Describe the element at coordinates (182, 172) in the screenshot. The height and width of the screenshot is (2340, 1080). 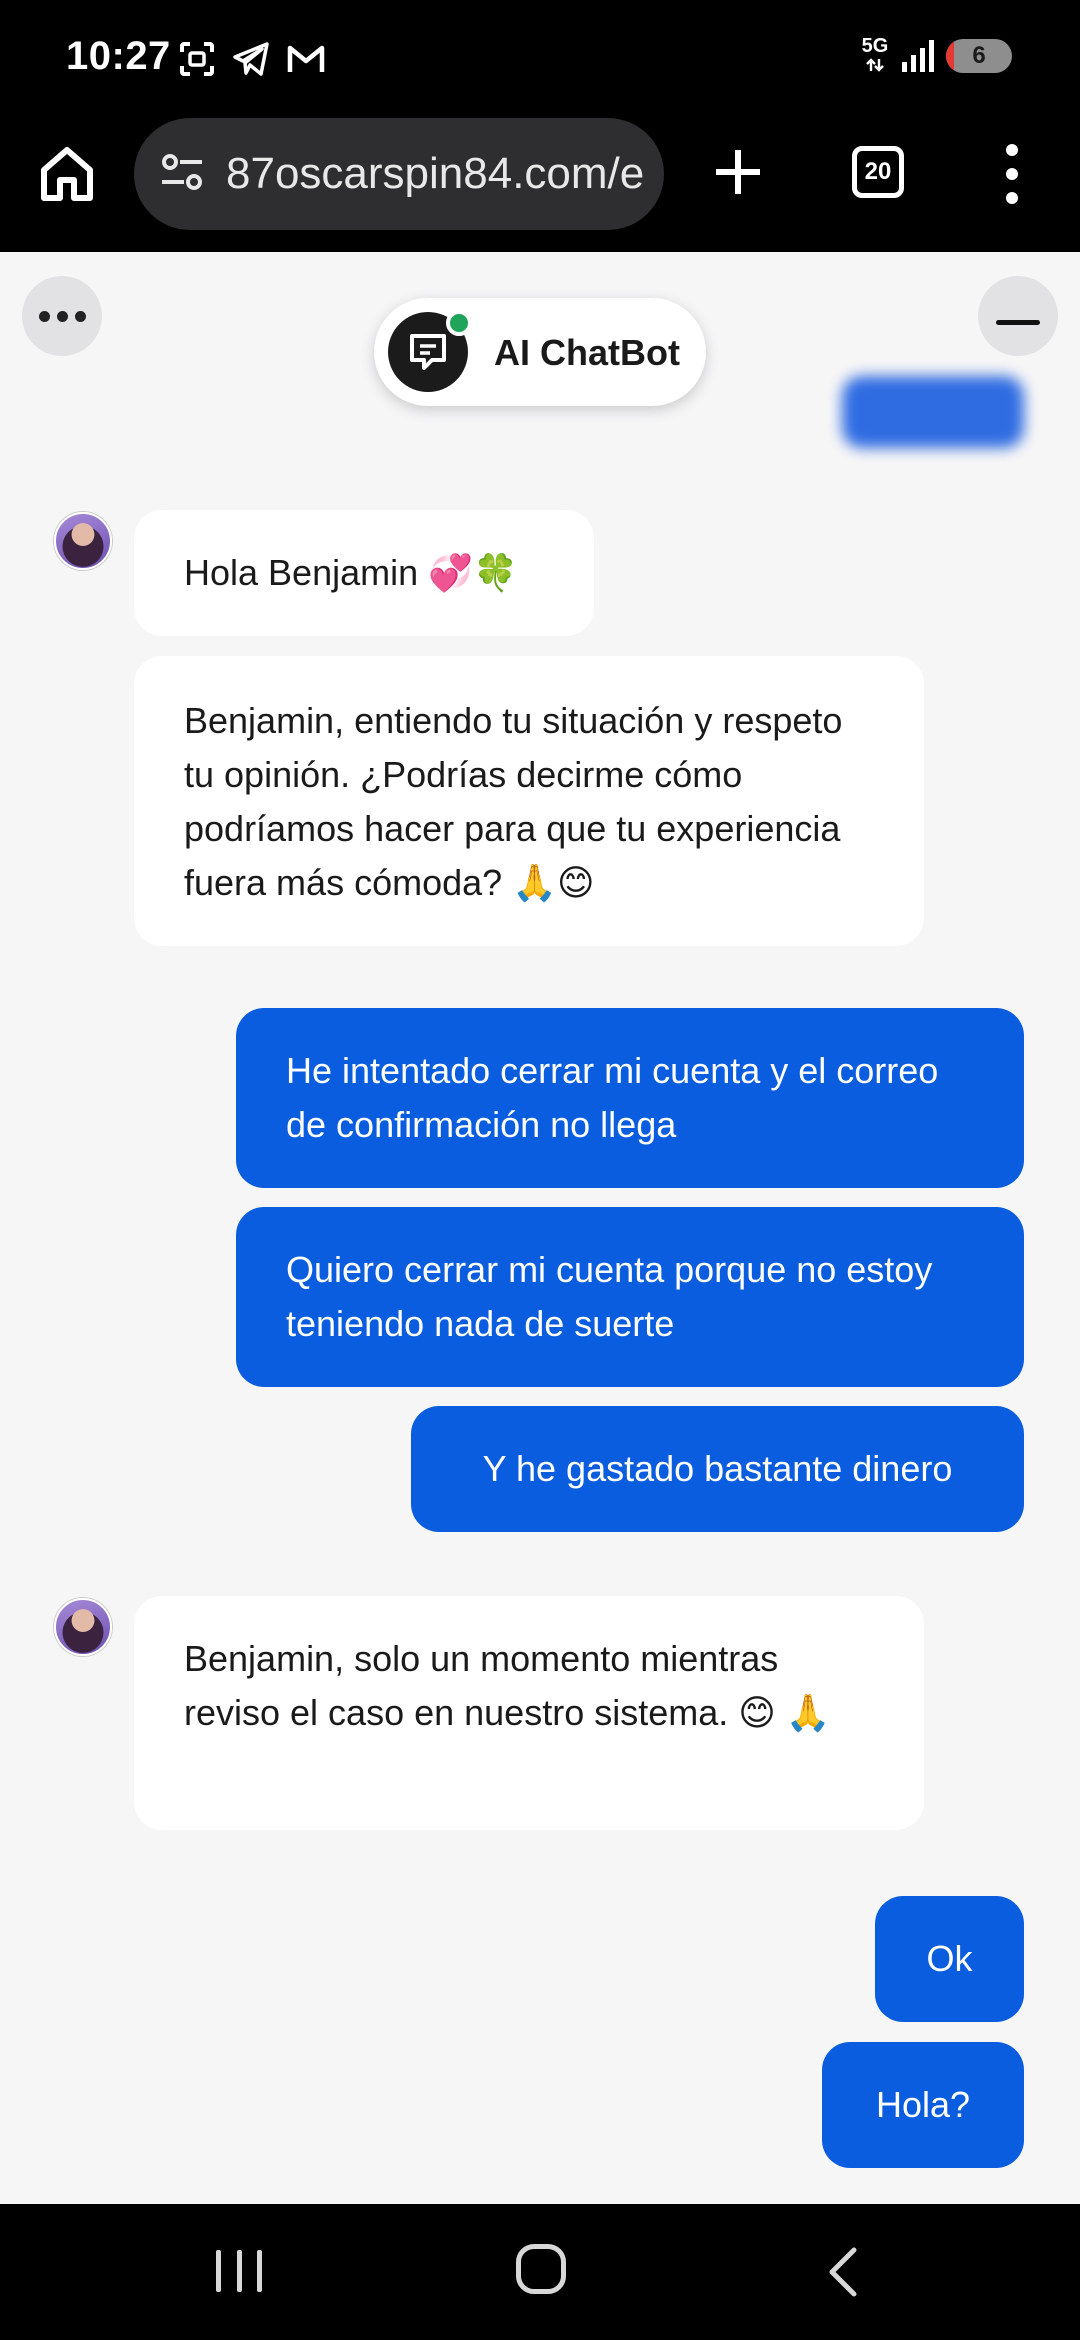
I see `site-settings-icon` at that location.